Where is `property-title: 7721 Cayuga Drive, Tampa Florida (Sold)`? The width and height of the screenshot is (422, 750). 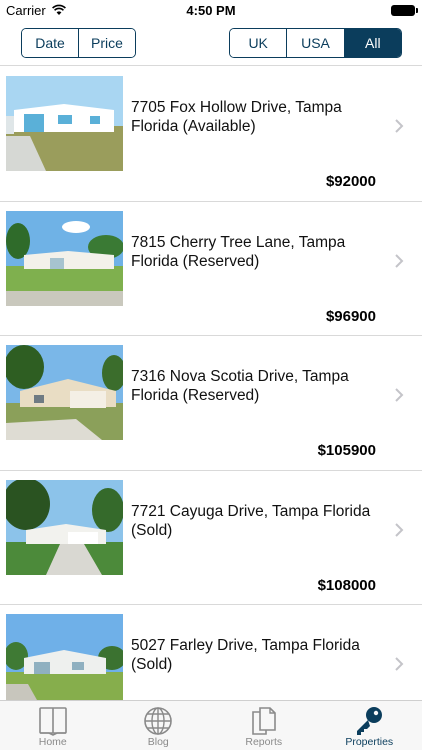 property-title: 7721 Cayuga Drive, Tampa Florida (Sold) is located at coordinates (251, 520).